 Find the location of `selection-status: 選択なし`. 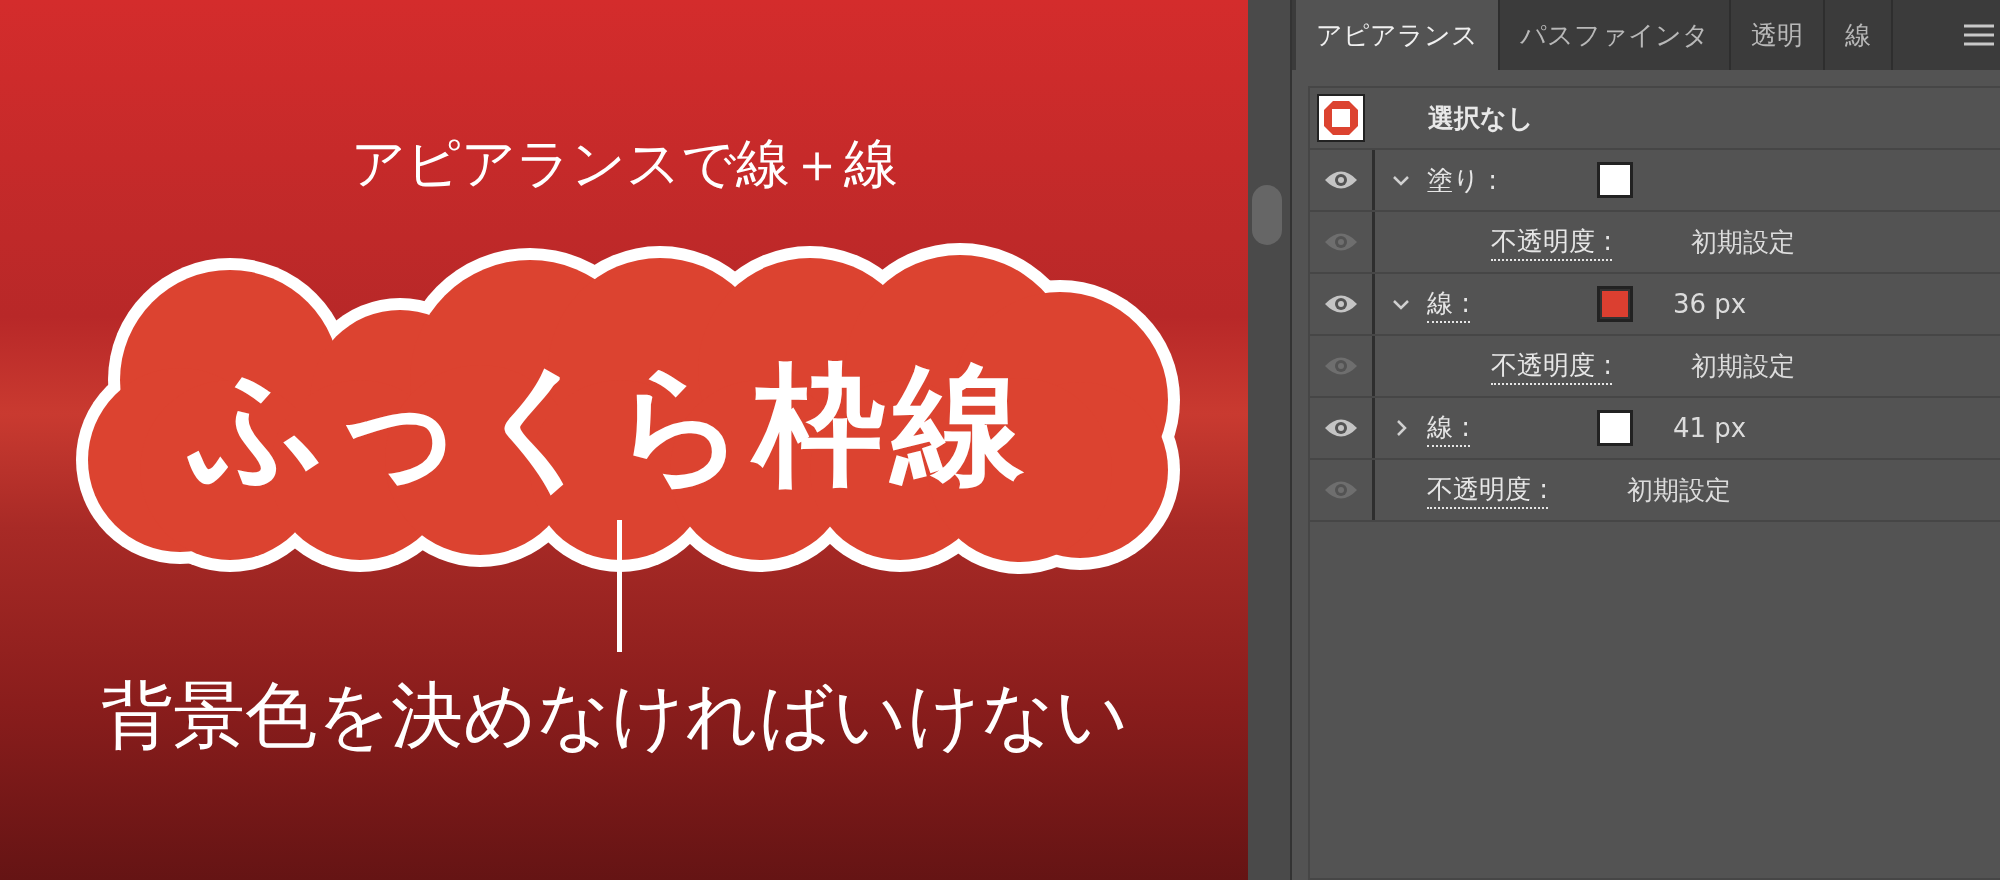

selection-status: 選択なし is located at coordinates (1481, 118).